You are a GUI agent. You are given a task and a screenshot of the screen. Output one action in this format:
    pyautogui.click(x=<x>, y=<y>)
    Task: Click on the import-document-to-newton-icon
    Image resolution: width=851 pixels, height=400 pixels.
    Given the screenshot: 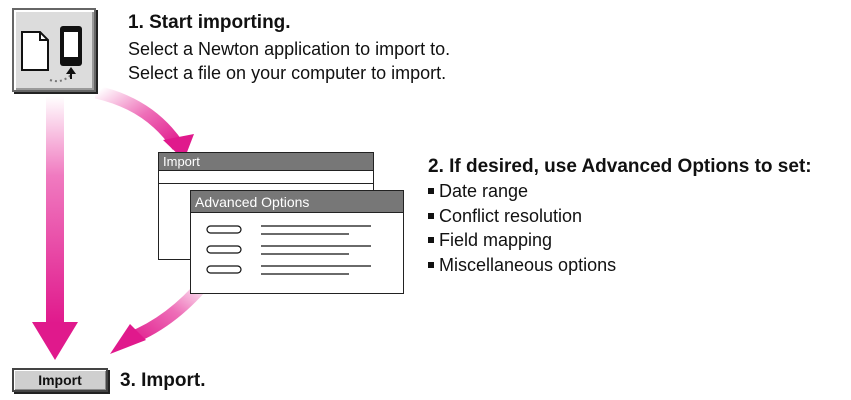 What is the action you would take?
    pyautogui.click(x=51, y=54)
    